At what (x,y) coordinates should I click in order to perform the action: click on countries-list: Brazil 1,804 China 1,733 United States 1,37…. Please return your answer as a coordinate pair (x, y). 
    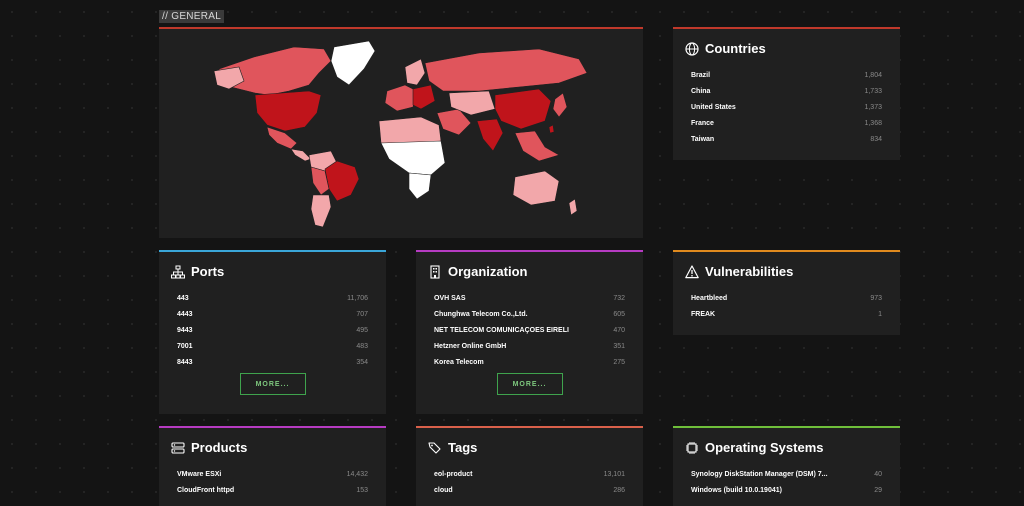
    Looking at the image, I should click on (786, 107).